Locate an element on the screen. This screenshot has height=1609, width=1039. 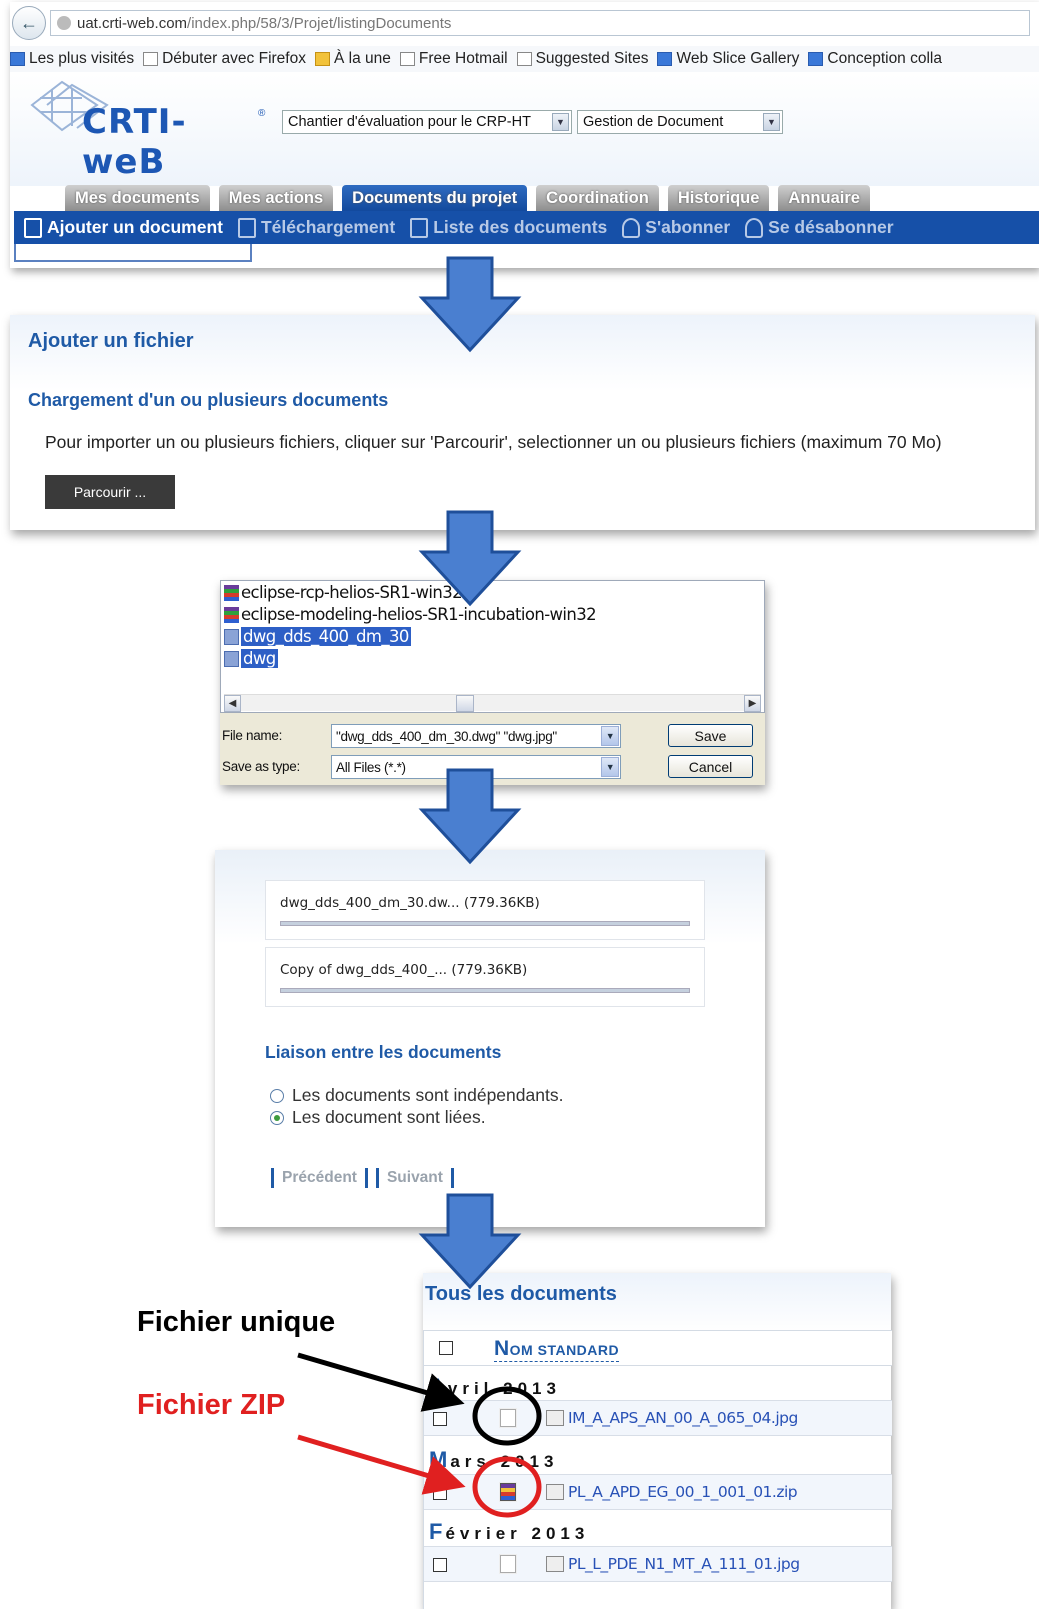
back-arrow-icon: ← is located at coordinates (29, 23).